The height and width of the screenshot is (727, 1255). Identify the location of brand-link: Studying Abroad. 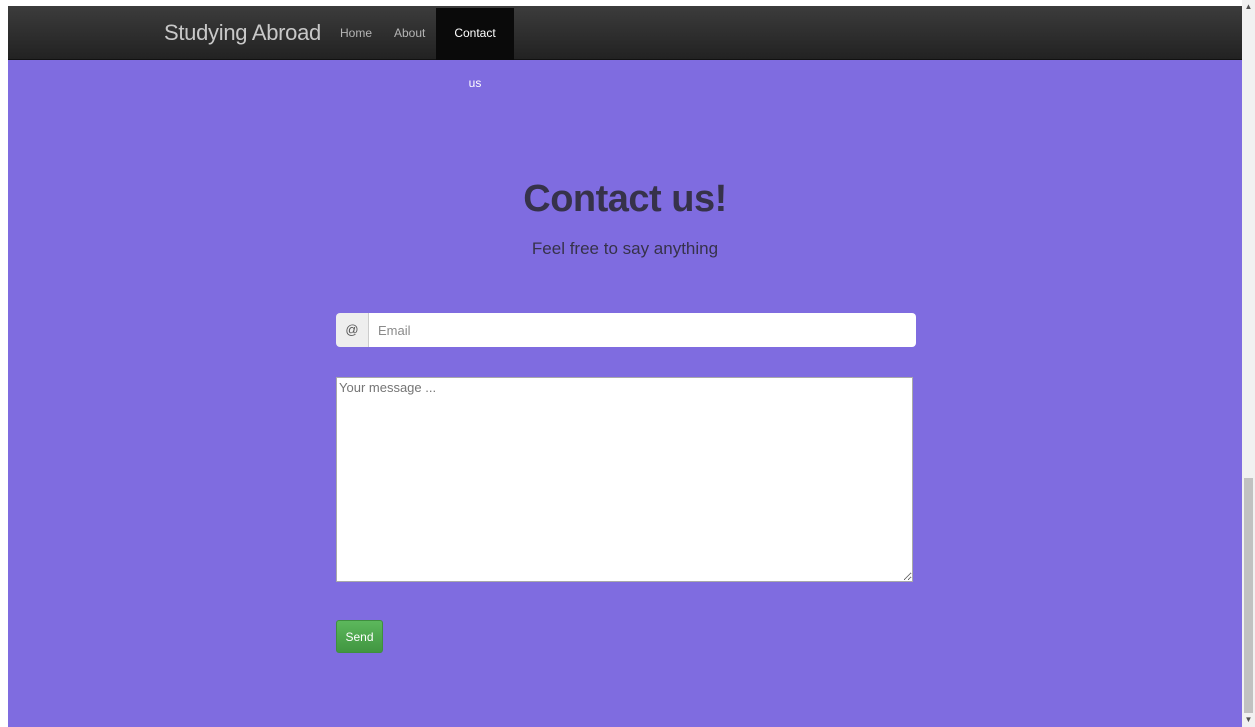
(242, 33).